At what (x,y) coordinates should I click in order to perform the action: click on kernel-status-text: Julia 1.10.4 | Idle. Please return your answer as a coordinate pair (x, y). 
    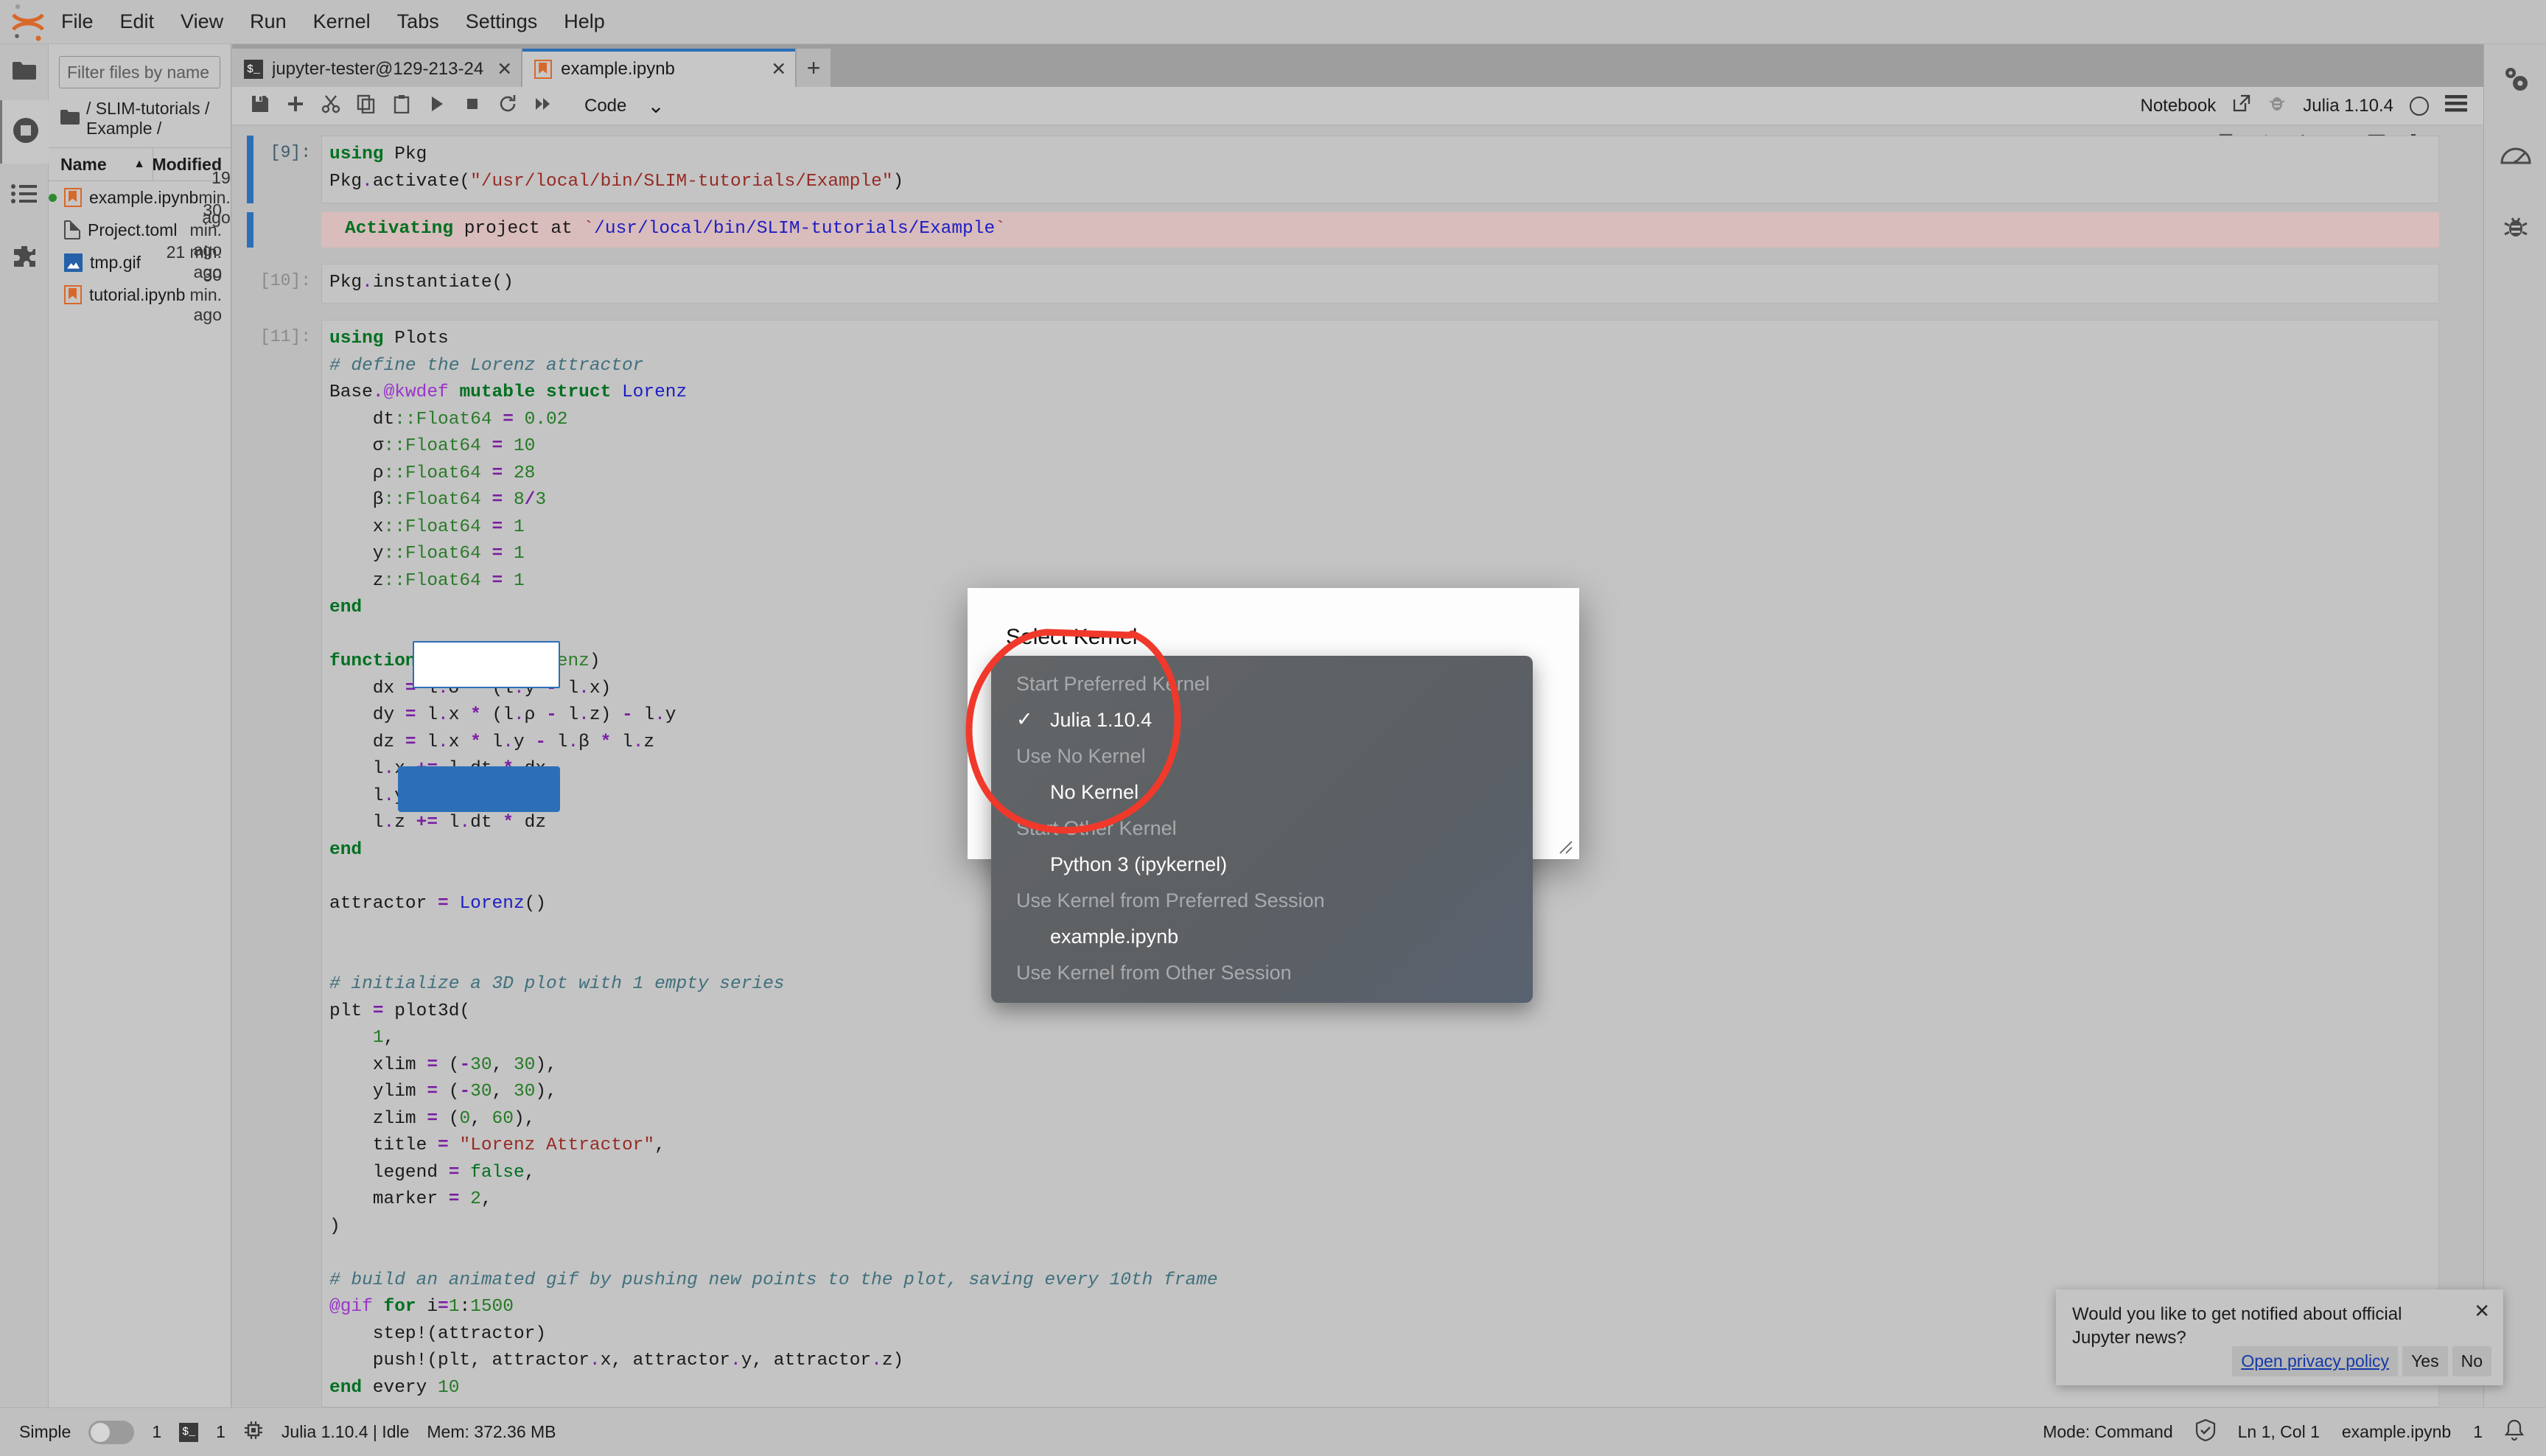
    Looking at the image, I should click on (345, 1432).